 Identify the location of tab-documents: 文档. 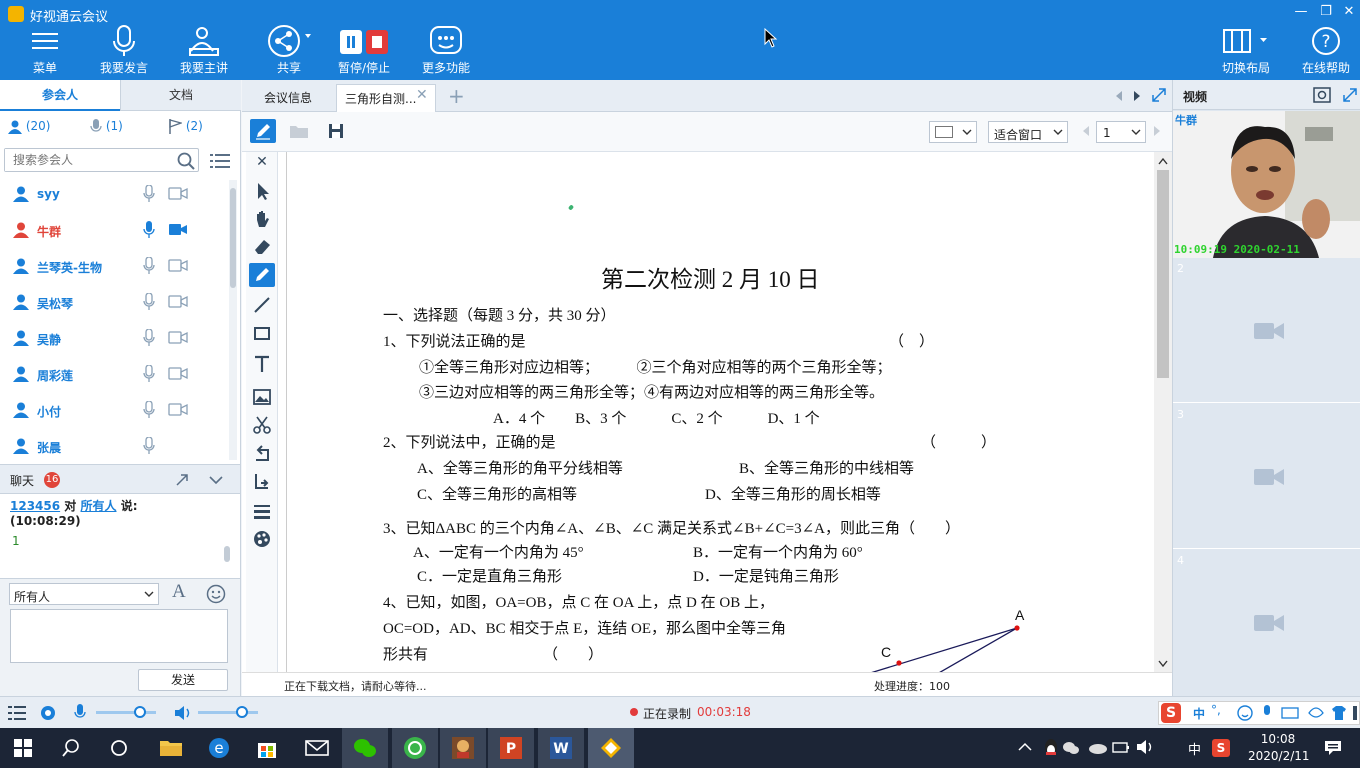
(180, 95).